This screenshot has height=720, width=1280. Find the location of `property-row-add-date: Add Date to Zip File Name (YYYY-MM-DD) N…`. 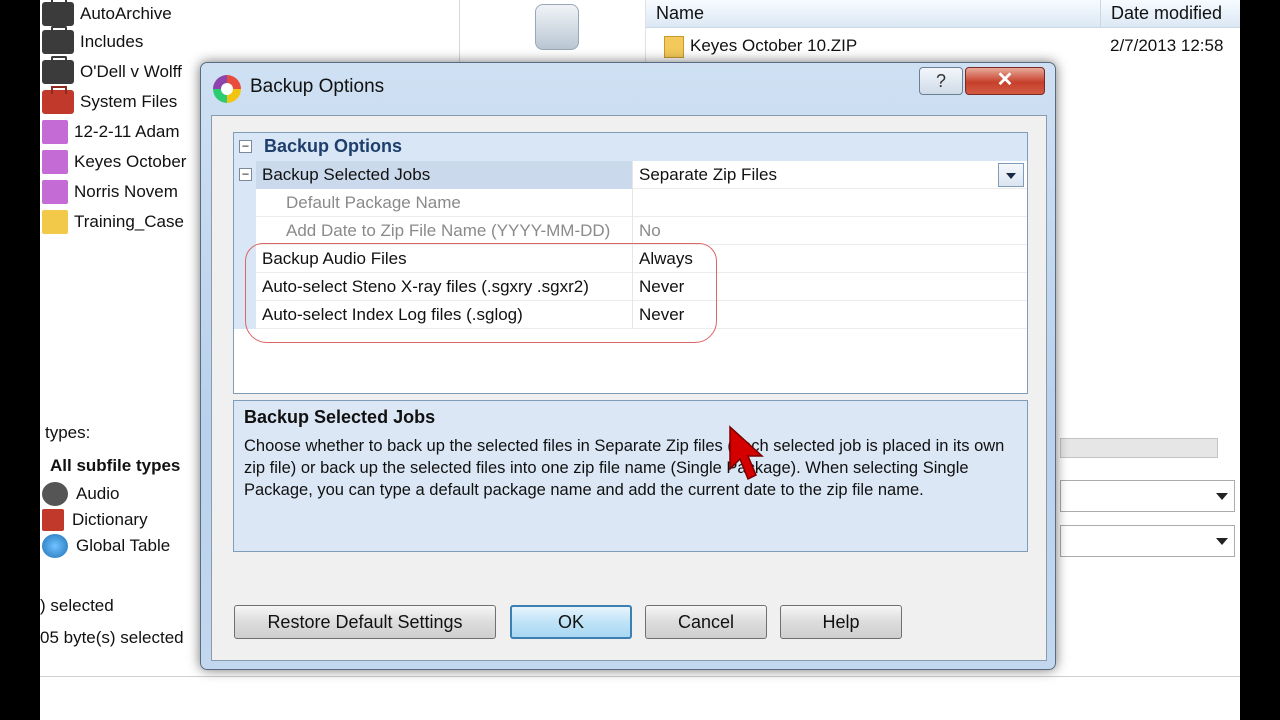

property-row-add-date: Add Date to Zip File Name (YYYY-MM-DD) N… is located at coordinates (630, 231).